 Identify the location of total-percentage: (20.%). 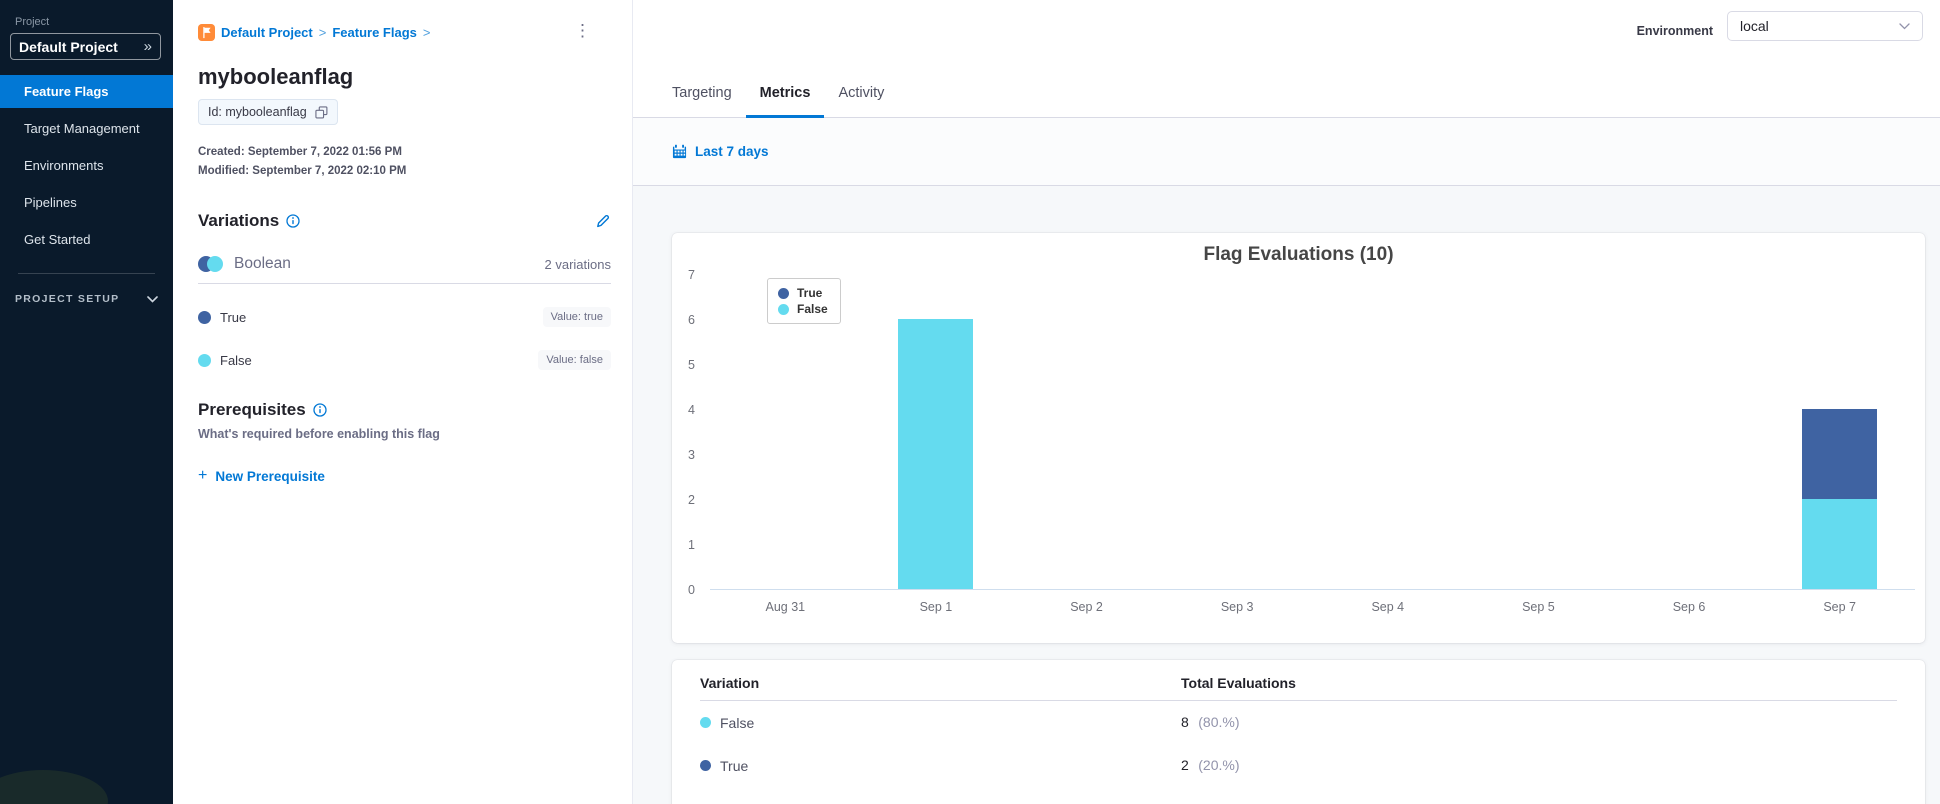
(1219, 764).